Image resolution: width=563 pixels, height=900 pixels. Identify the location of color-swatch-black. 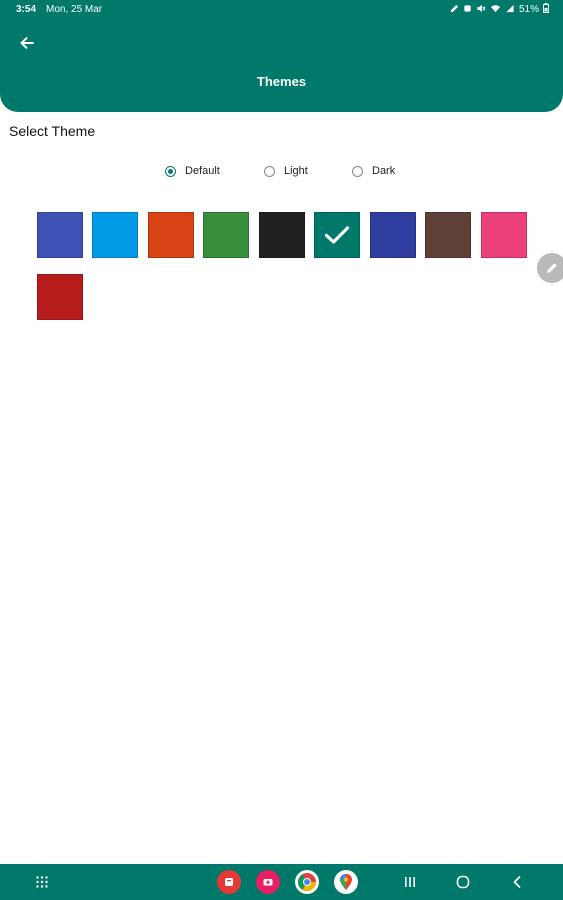
(282, 235).